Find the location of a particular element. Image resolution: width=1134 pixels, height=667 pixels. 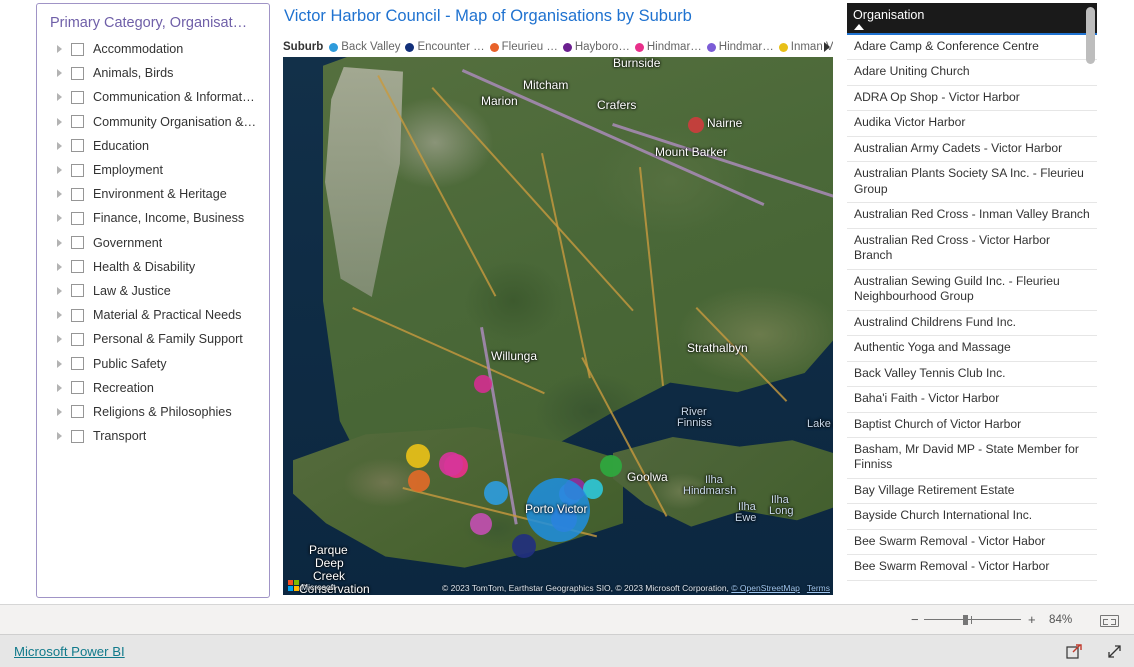

table-row: Audika Victor Harbor is located at coordinates (972, 124).